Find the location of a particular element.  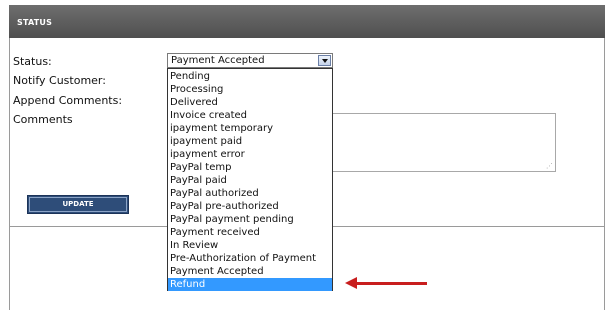

append-comments-label: Append Comments: is located at coordinates (68, 100).